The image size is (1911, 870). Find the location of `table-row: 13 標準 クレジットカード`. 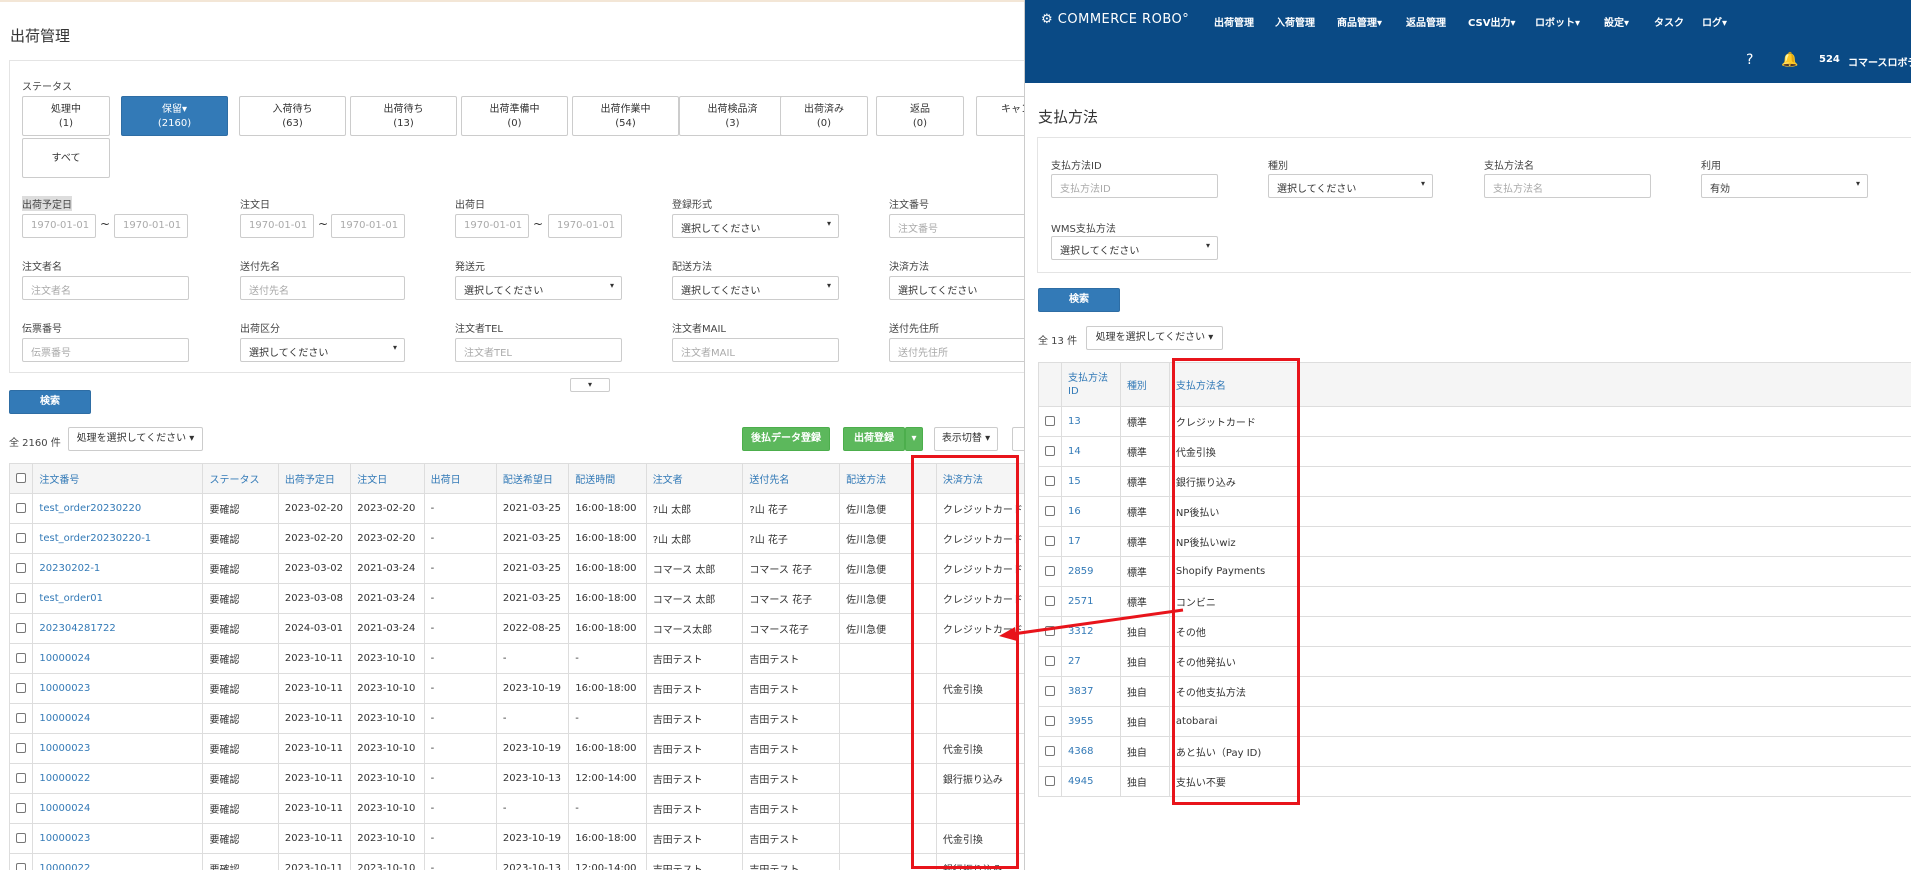

table-row: 13 標準 クレジットカード is located at coordinates (1474, 421).